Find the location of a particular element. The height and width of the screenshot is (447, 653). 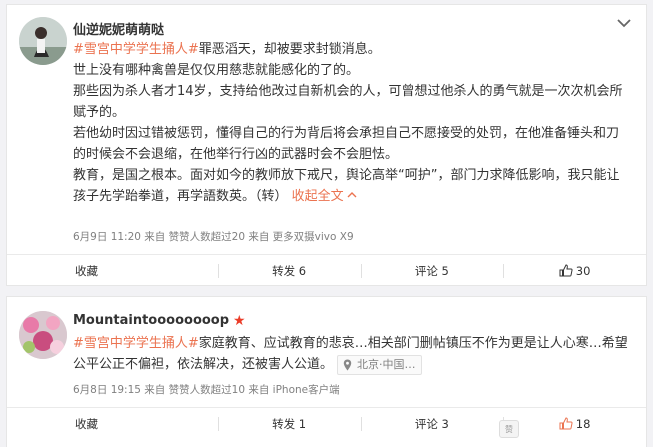

floating-tooltip-icon: 赞 is located at coordinates (509, 429).